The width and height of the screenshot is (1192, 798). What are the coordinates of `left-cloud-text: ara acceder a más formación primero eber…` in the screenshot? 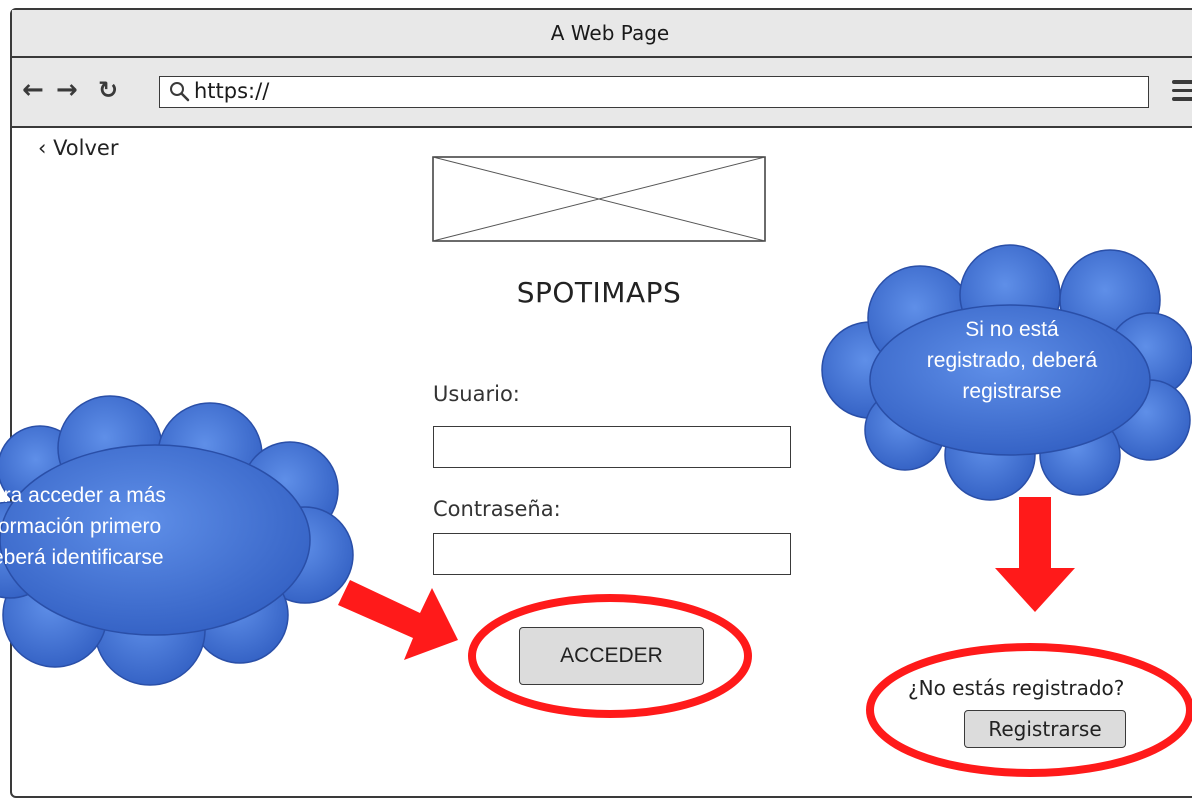 It's located at (146, 526).